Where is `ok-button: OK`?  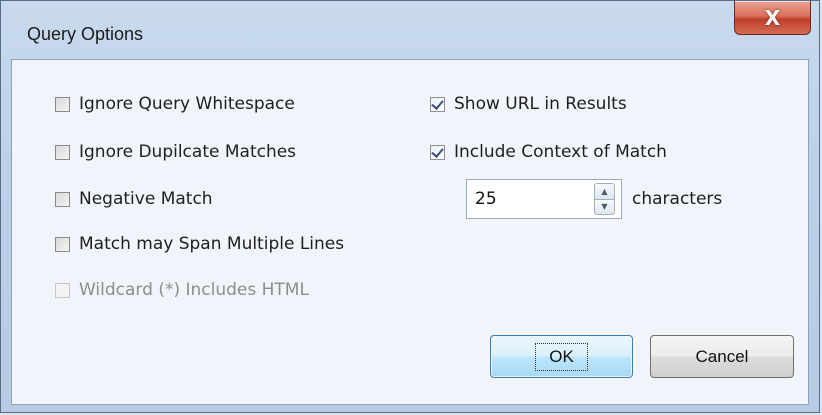
ok-button: OK is located at coordinates (561, 356).